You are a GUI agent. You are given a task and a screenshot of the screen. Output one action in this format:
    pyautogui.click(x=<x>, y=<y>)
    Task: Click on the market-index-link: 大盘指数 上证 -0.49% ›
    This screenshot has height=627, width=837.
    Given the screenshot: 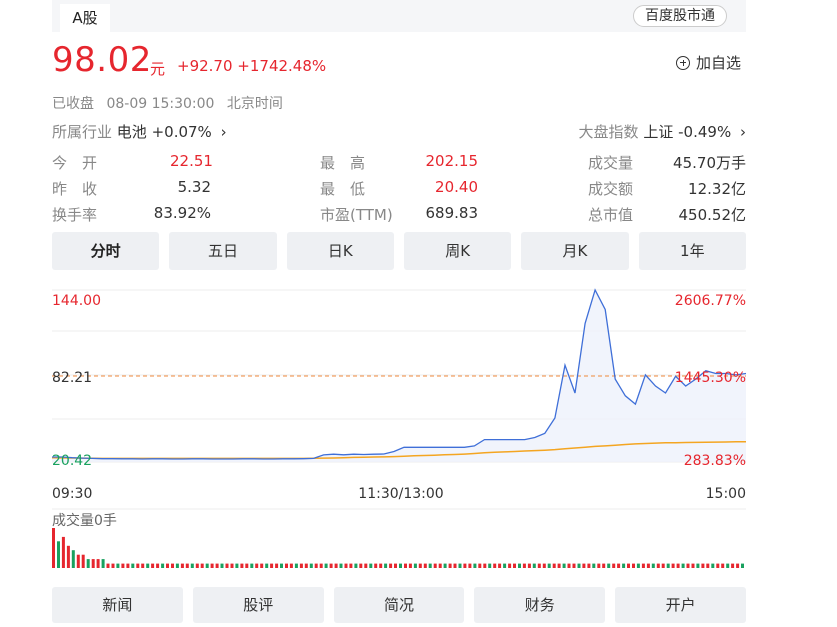 What is the action you would take?
    pyautogui.click(x=662, y=131)
    